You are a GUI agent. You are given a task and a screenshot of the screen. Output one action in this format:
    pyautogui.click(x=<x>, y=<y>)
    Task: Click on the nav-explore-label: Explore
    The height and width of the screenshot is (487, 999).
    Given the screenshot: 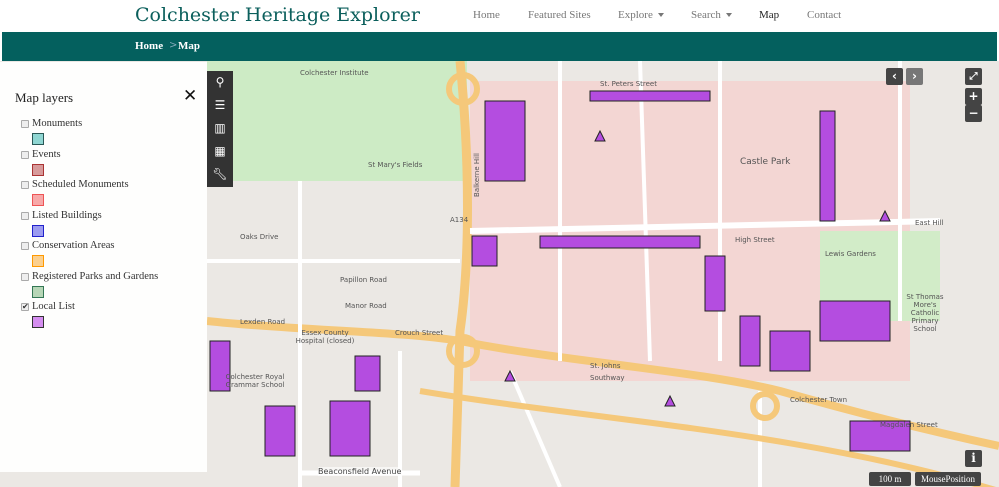 What is the action you would take?
    pyautogui.click(x=635, y=15)
    